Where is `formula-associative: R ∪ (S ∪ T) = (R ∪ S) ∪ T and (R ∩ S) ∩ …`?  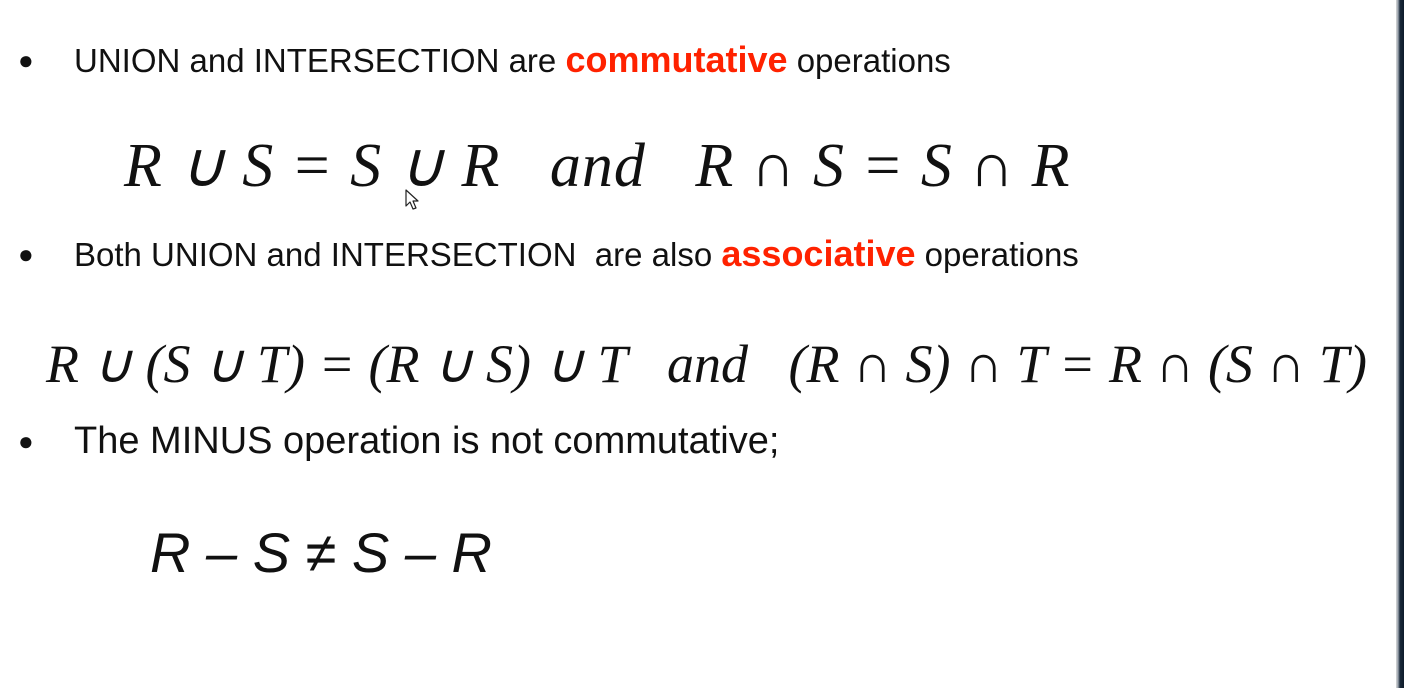 formula-associative: R ∪ (S ∪ T) = (R ∪ S) ∪ T and (R ∩ S) ∩ … is located at coordinates (706, 364).